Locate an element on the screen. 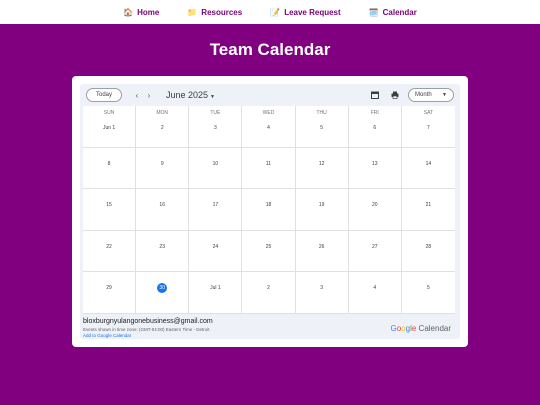  day-number: 18 is located at coordinates (268, 205).